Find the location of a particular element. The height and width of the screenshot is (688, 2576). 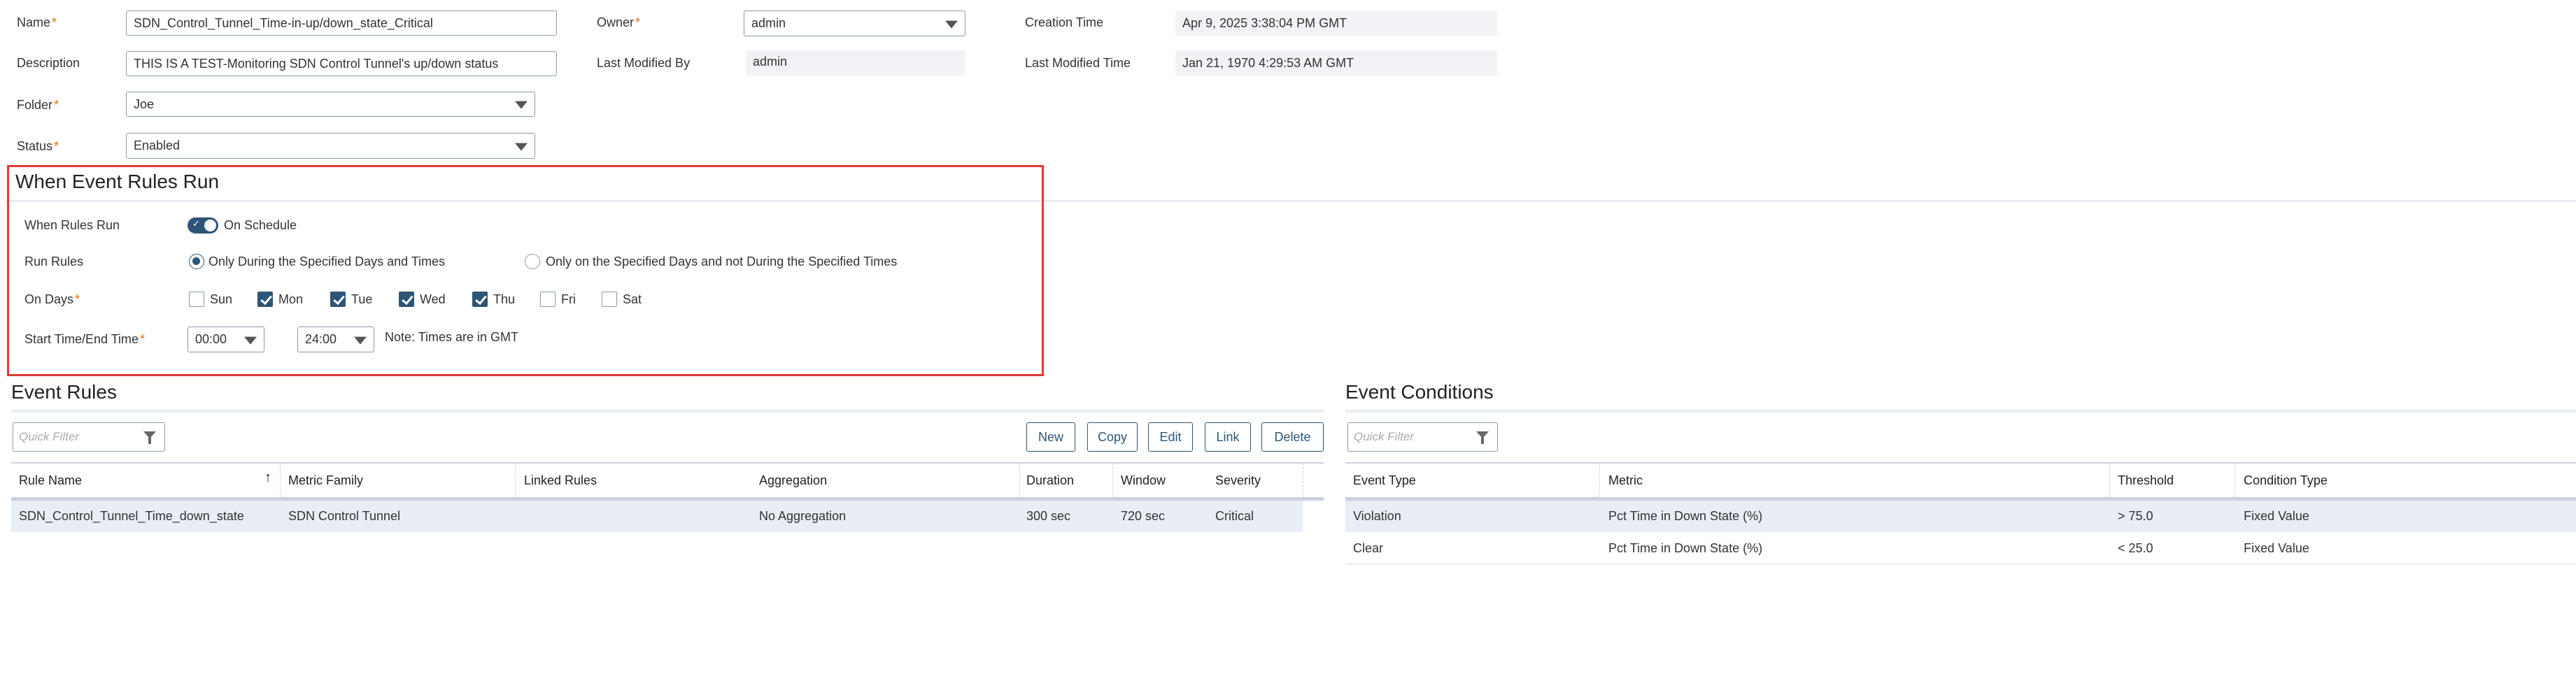

time-label: Start Time/End Time * is located at coordinates (84, 340).